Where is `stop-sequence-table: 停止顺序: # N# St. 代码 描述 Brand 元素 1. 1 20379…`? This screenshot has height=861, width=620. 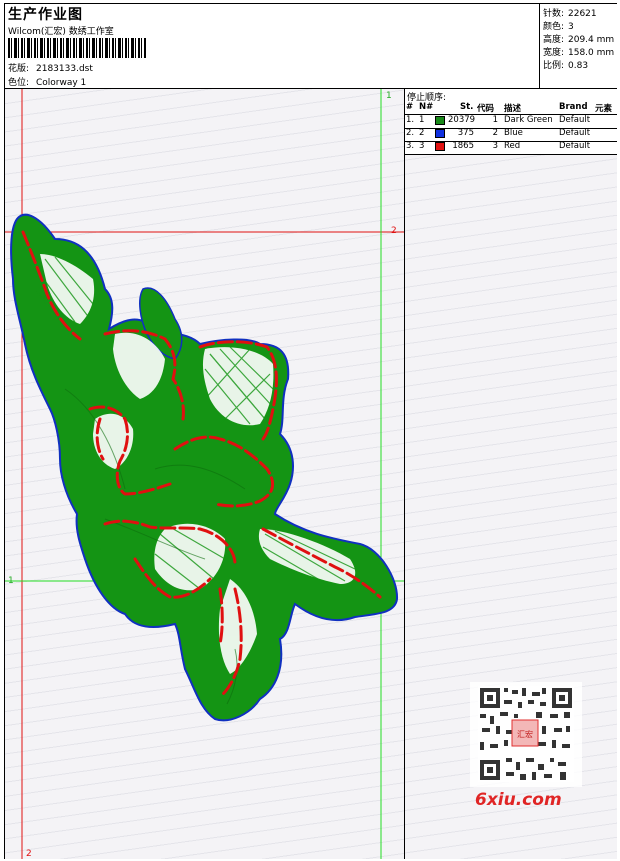
stop-sequence-table: 停止顺序: # N# St. 代码 描述 Brand 元素 1. 1 20379… is located at coordinates (511, 122).